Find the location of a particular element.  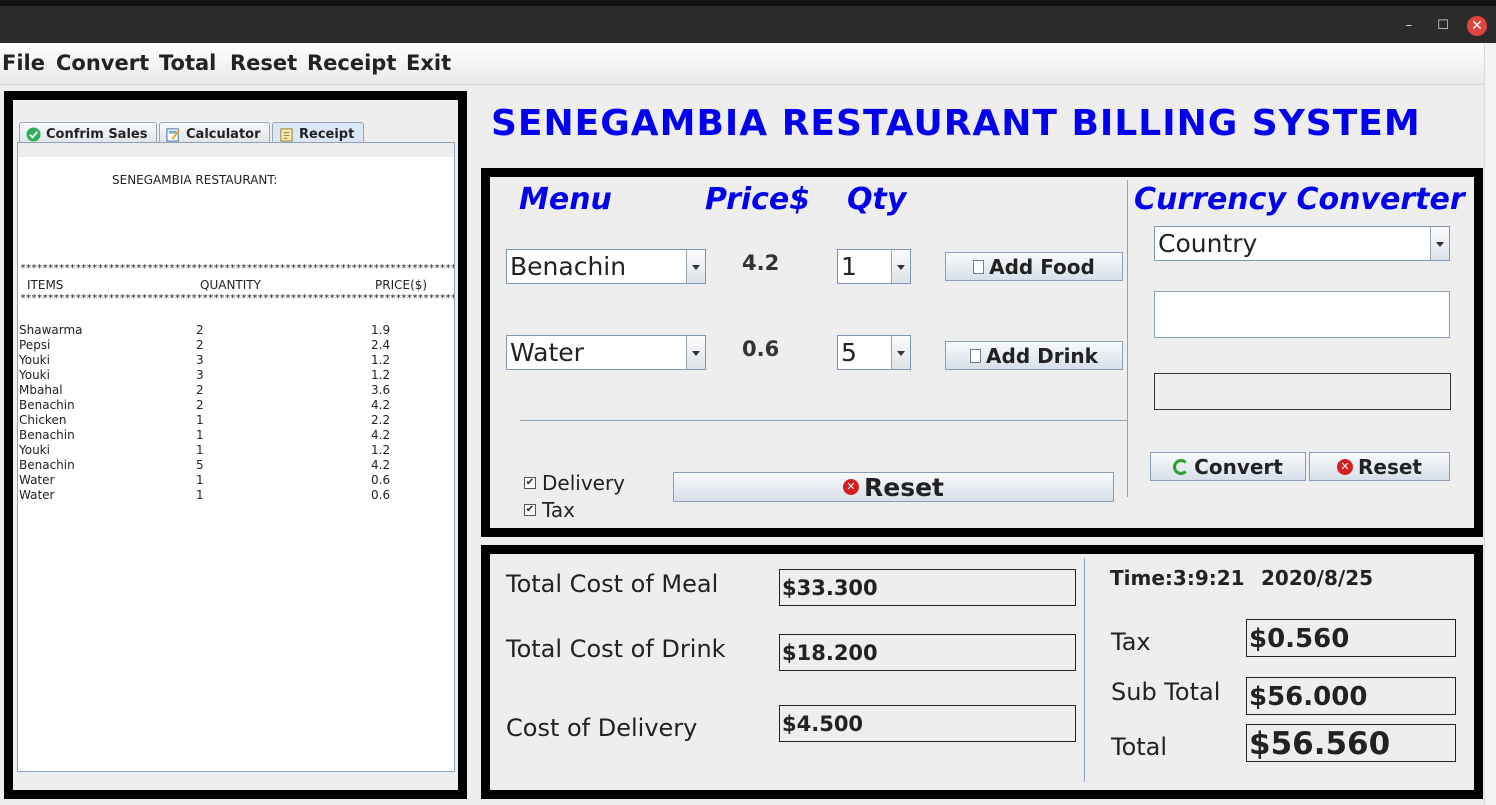

meal-cost-label: Total Cost of Meal is located at coordinates (612, 584).